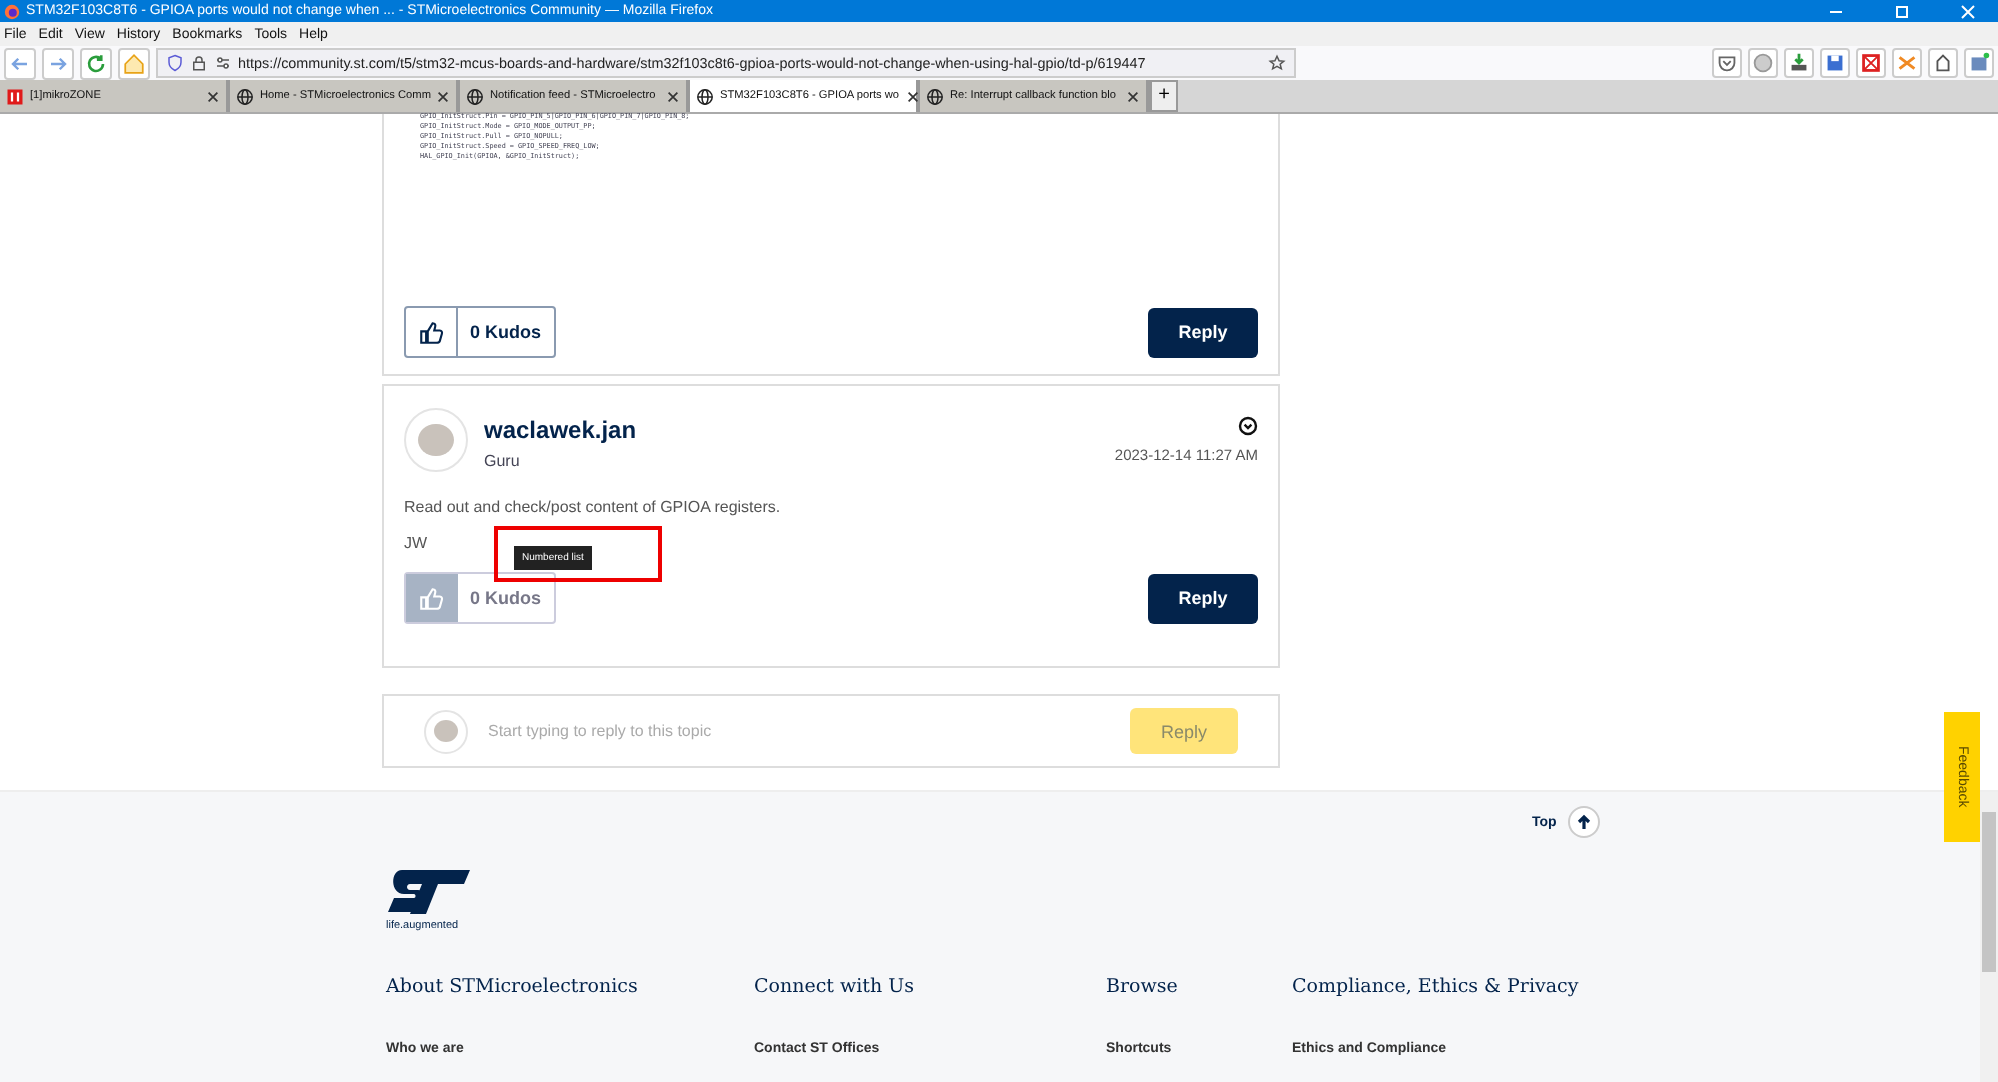  I want to click on reply-button: Reply, so click(1203, 332).